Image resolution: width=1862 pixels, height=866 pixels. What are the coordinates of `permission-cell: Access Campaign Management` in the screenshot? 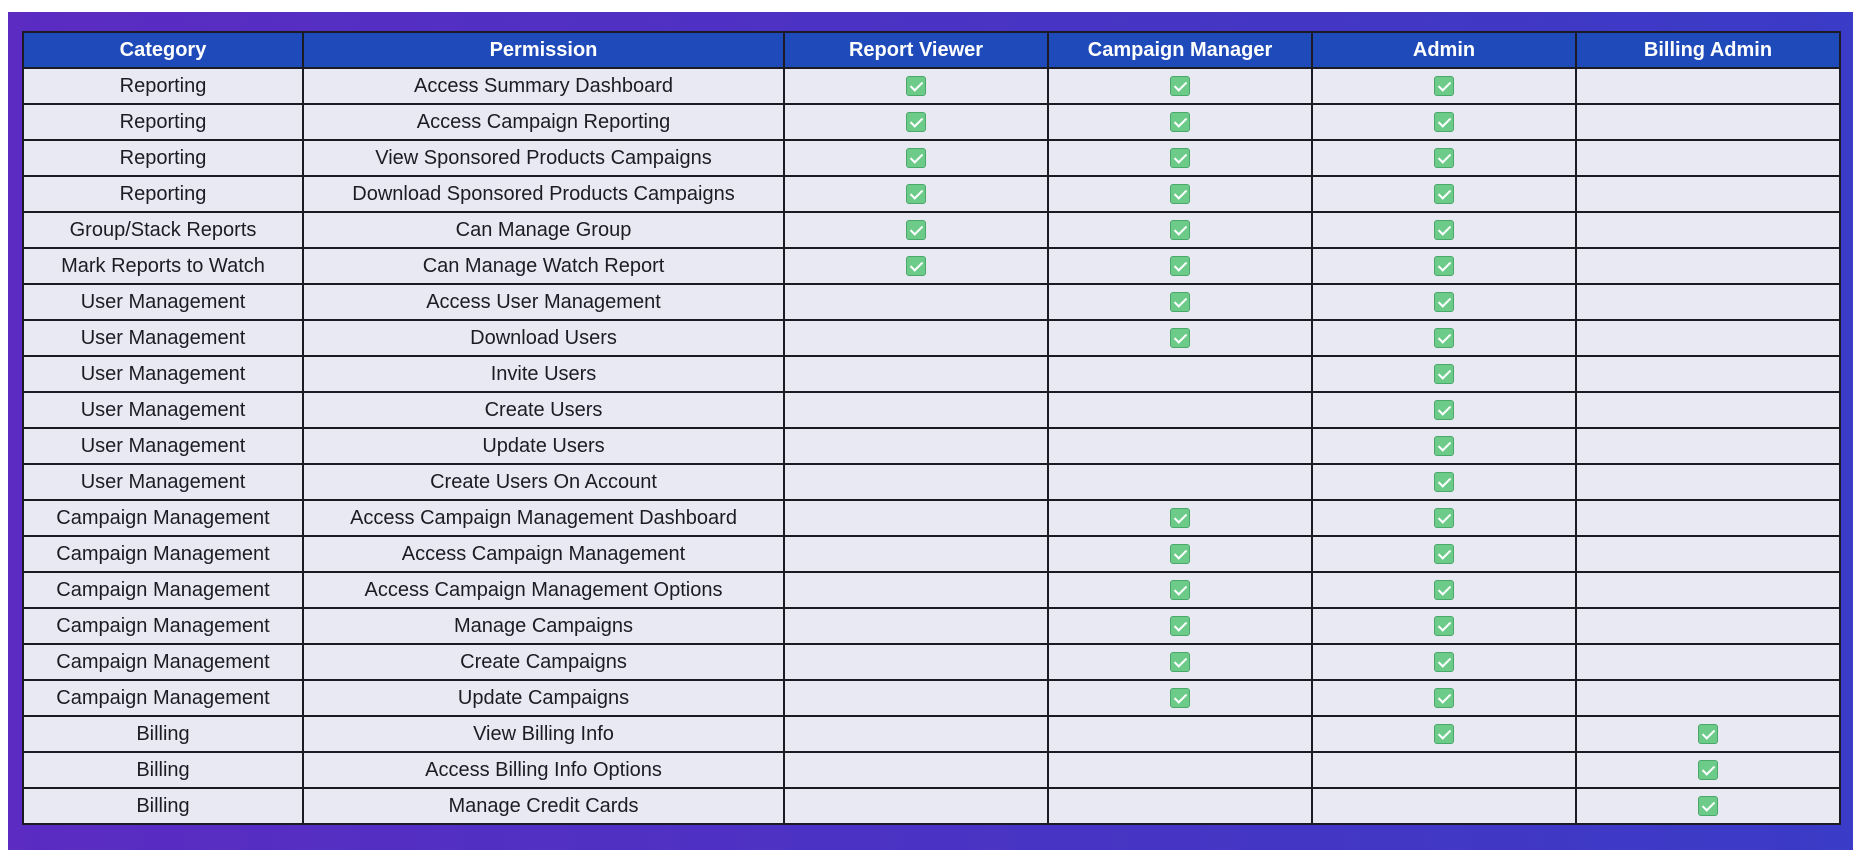 It's located at (543, 554).